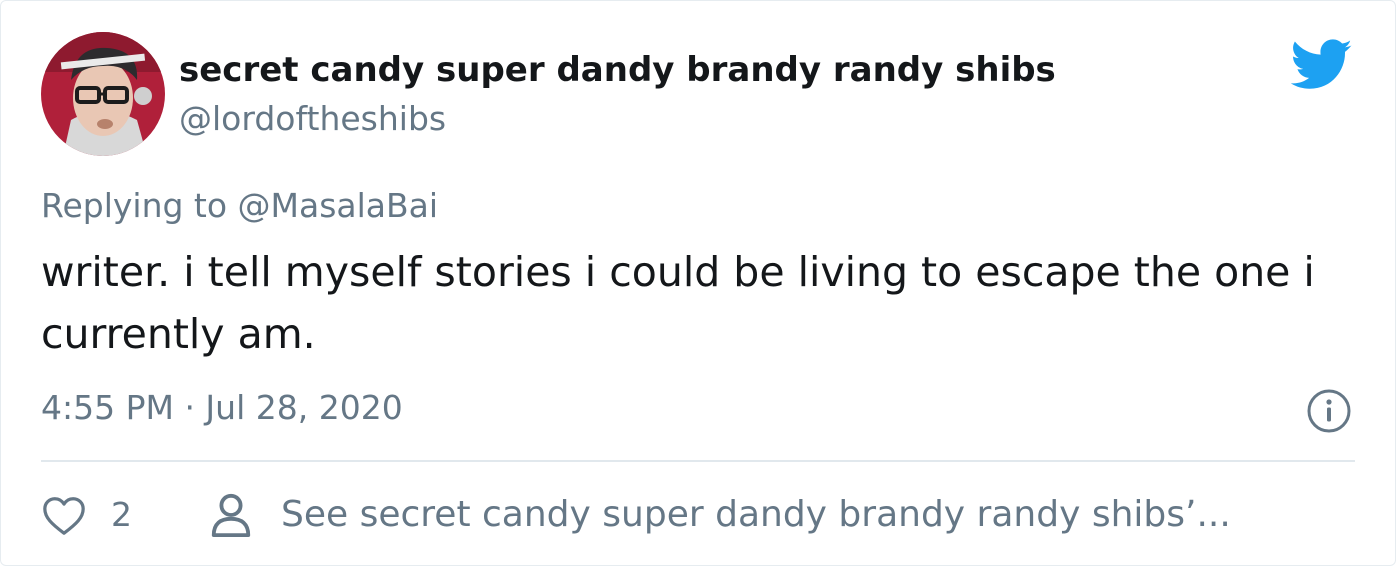 Image resolution: width=1396 pixels, height=566 pixels. I want to click on avatar-image, so click(103, 94).